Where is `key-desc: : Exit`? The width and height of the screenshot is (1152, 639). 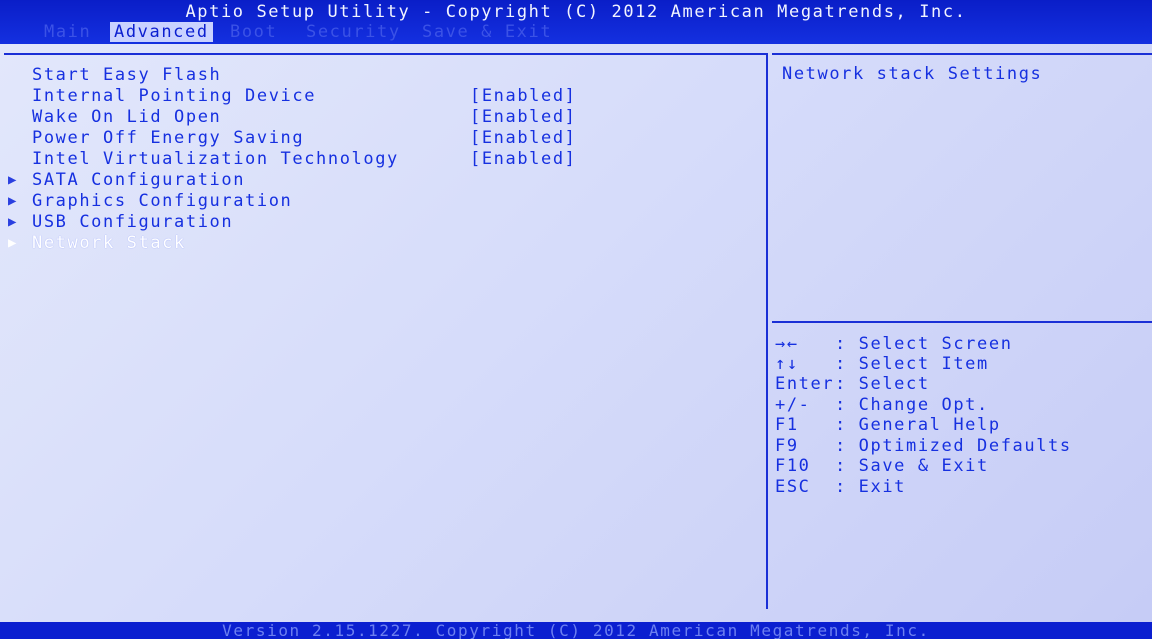
key-desc: : Exit is located at coordinates (871, 487).